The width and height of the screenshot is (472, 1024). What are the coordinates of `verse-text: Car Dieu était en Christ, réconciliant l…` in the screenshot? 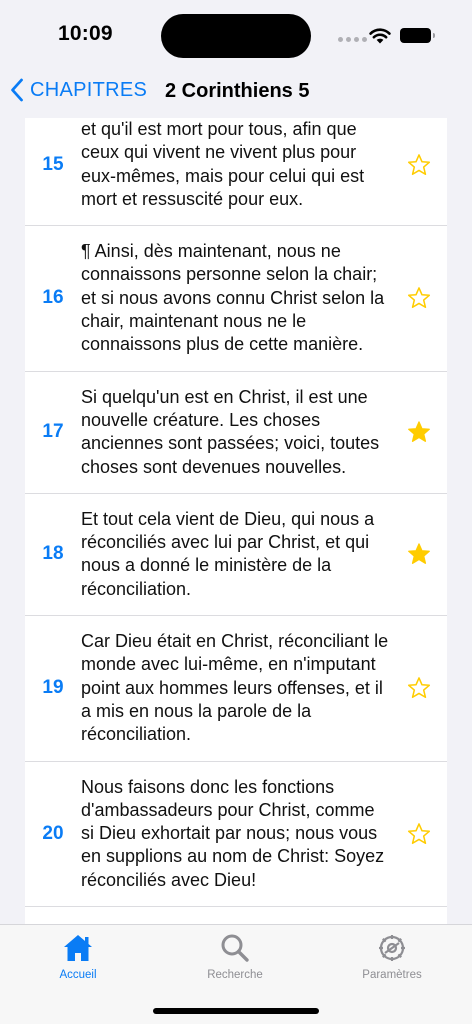 It's located at (235, 688).